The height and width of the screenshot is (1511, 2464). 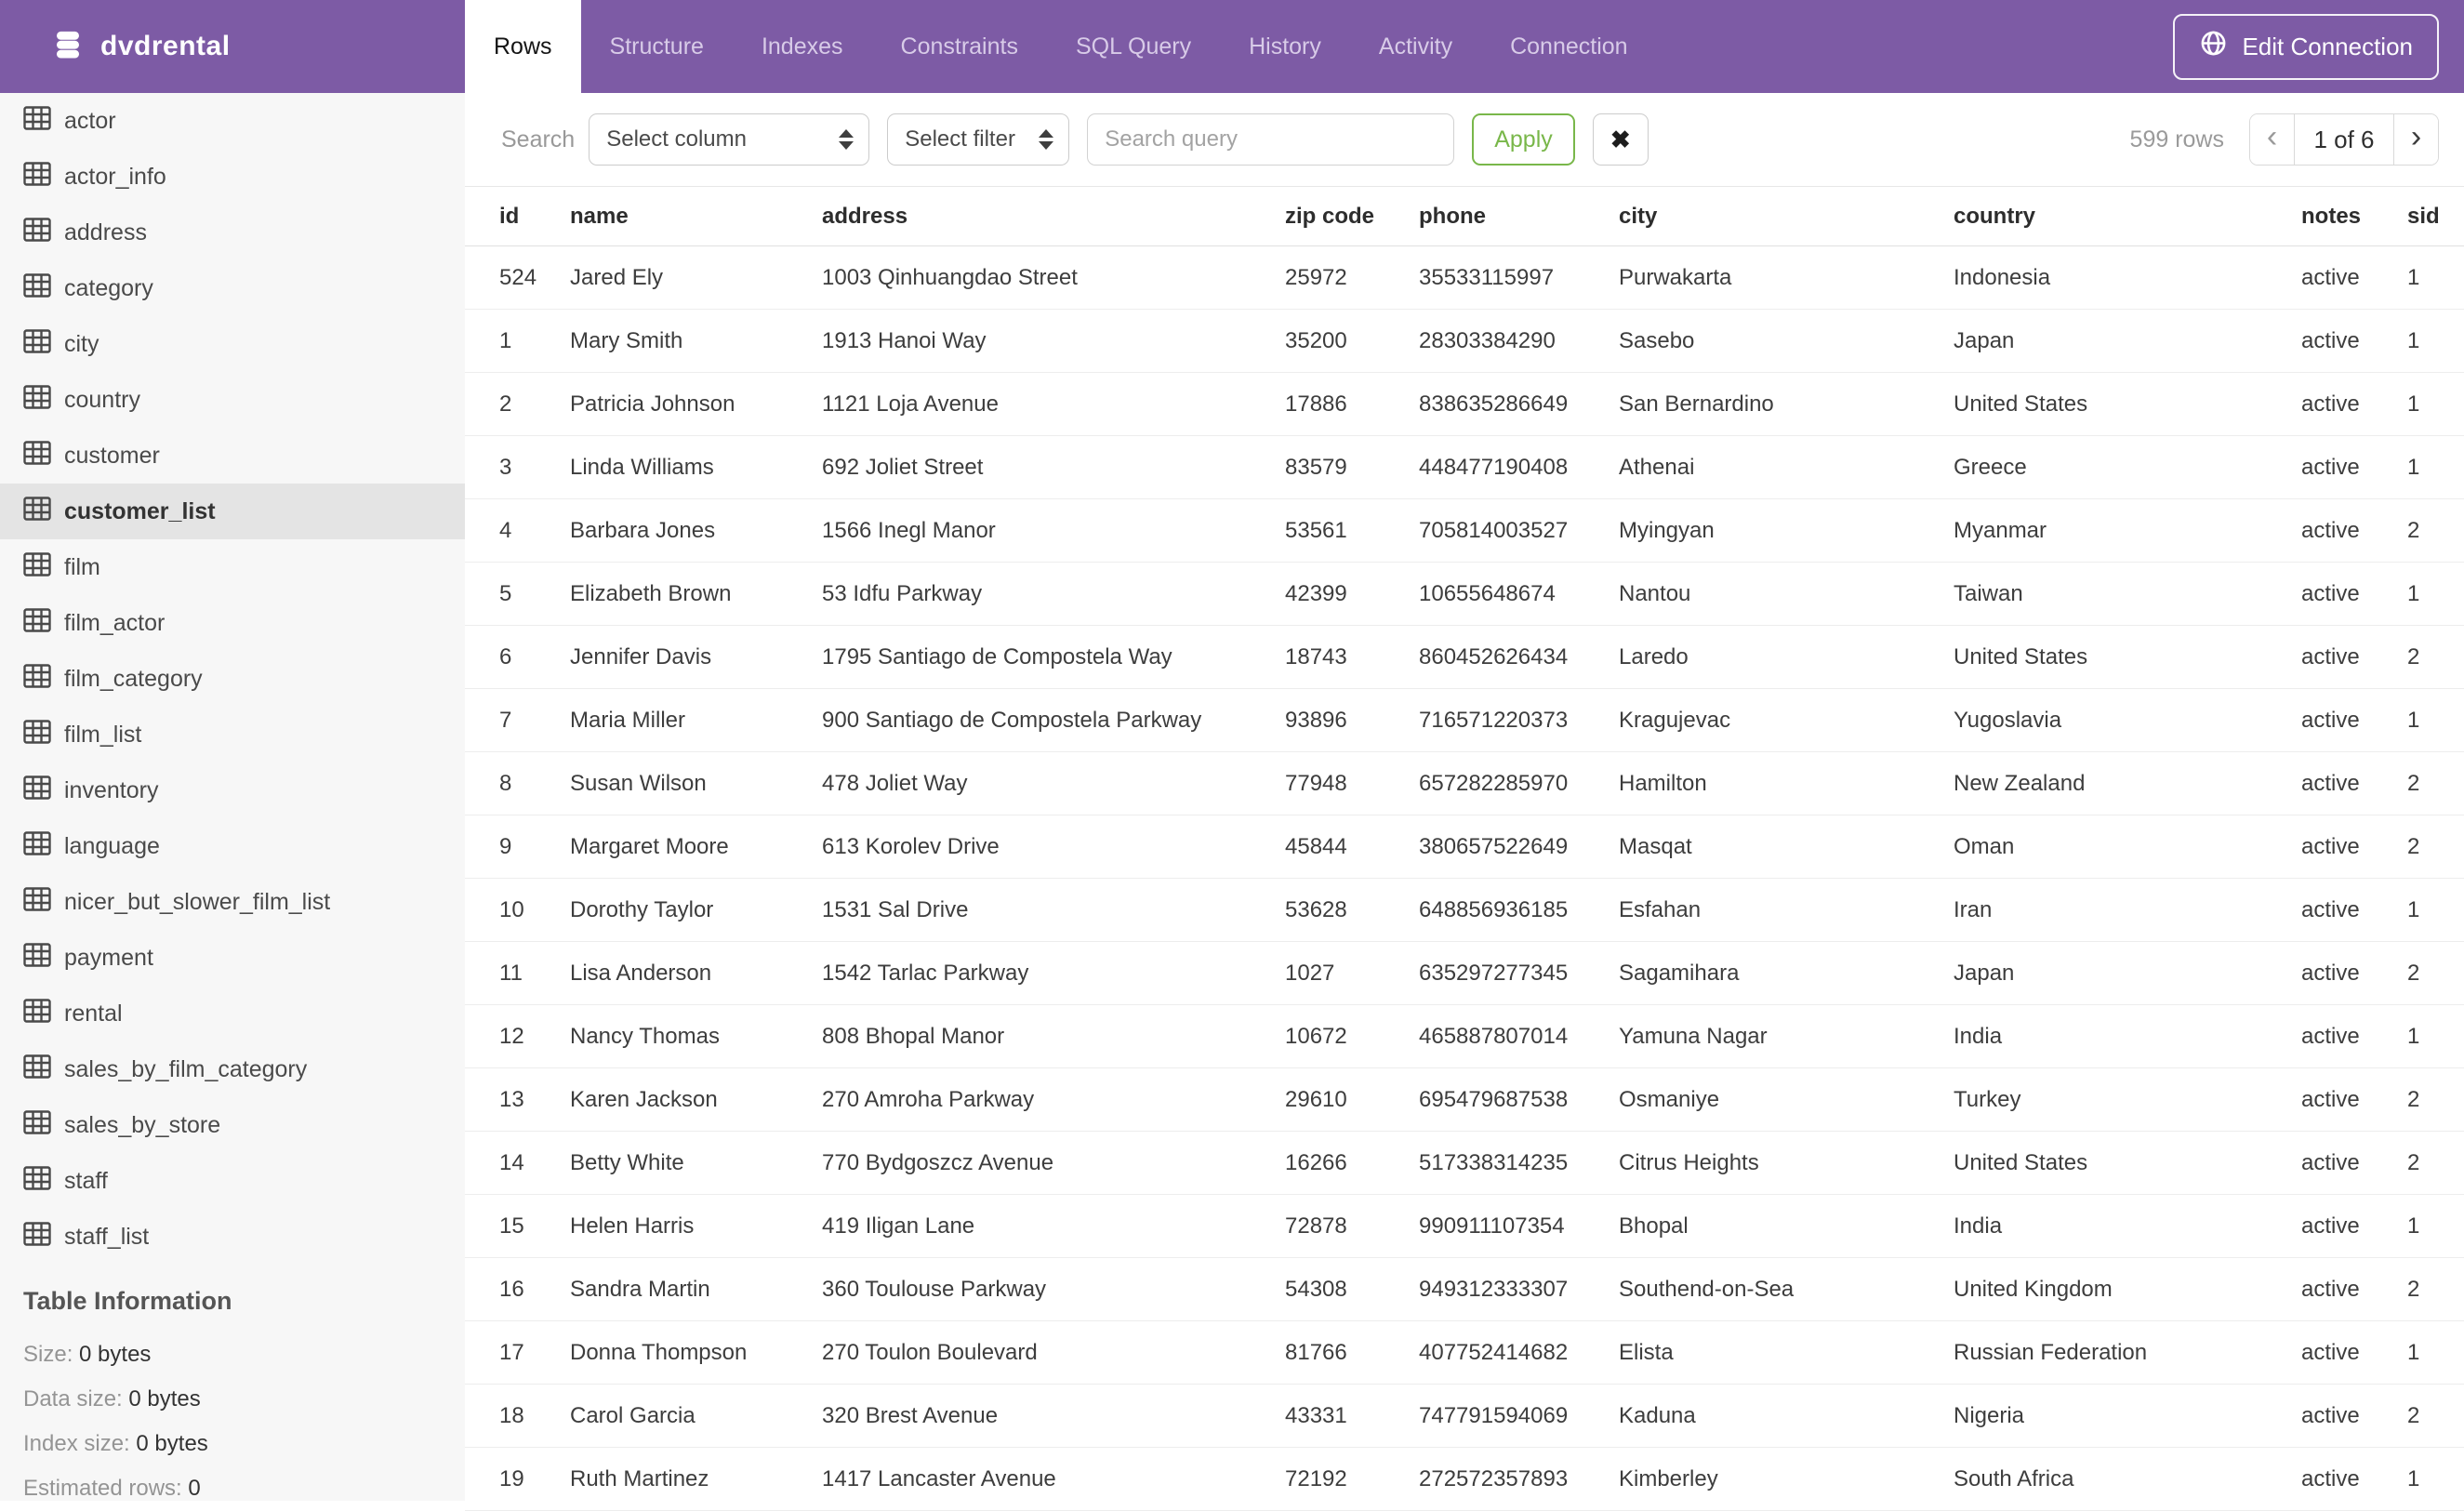 I want to click on clear-search-button: ✖, so click(x=1620, y=139).